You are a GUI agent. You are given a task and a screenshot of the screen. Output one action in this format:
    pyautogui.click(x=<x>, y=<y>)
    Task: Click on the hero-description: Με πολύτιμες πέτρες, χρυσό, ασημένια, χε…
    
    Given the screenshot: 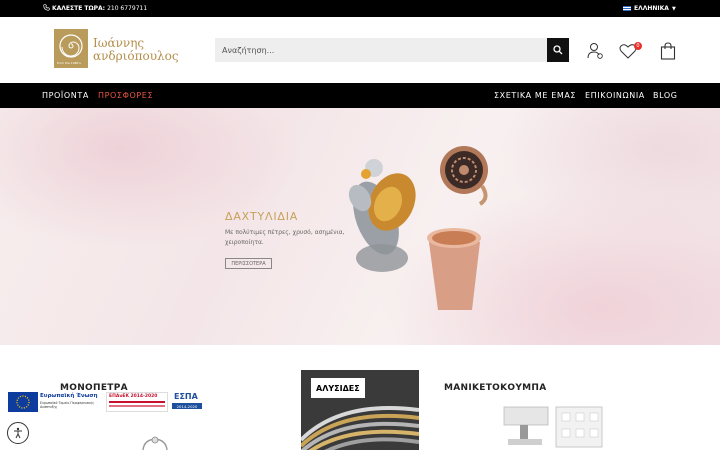 What is the action you would take?
    pyautogui.click(x=285, y=237)
    